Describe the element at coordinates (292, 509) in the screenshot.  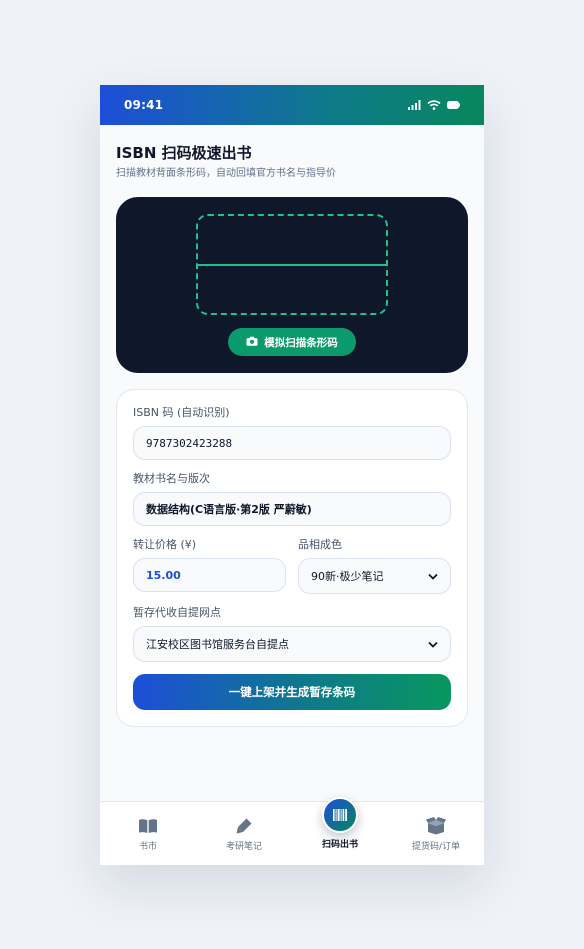
I see `book-title-input: 数据结构(C语言版·第2版 严蔚敏)` at that location.